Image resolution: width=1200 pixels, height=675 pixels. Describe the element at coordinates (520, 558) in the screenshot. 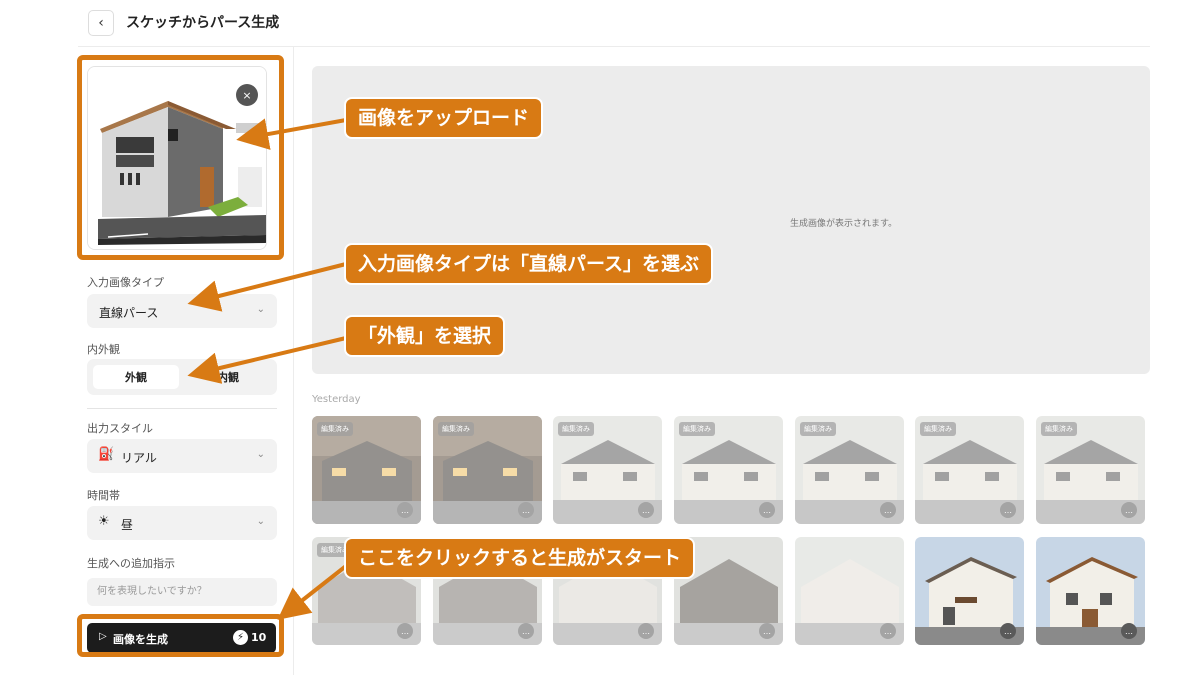

I see `callout-generate: ここをクリックすると生成がスタート` at that location.